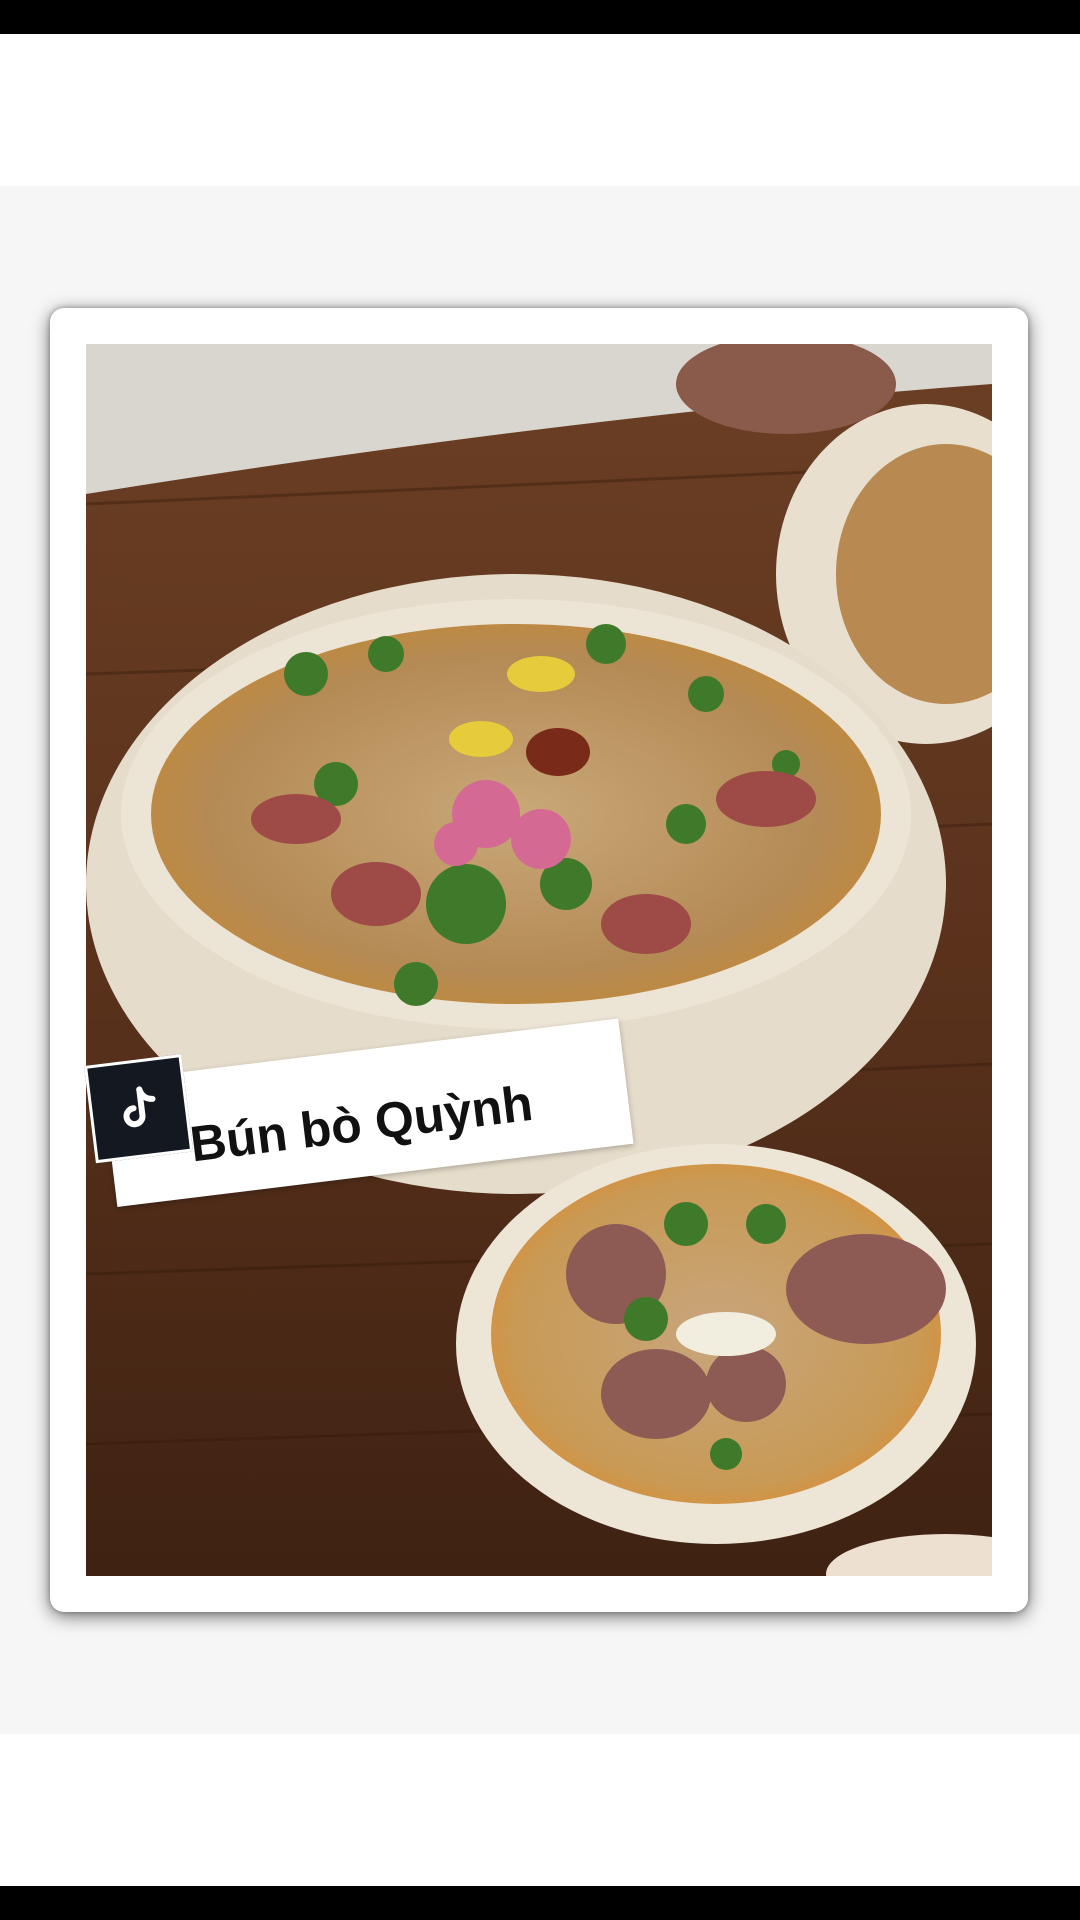 The width and height of the screenshot is (1080, 1920). What do you see at coordinates (540, 1903) in the screenshot?
I see `navigation-bar` at bounding box center [540, 1903].